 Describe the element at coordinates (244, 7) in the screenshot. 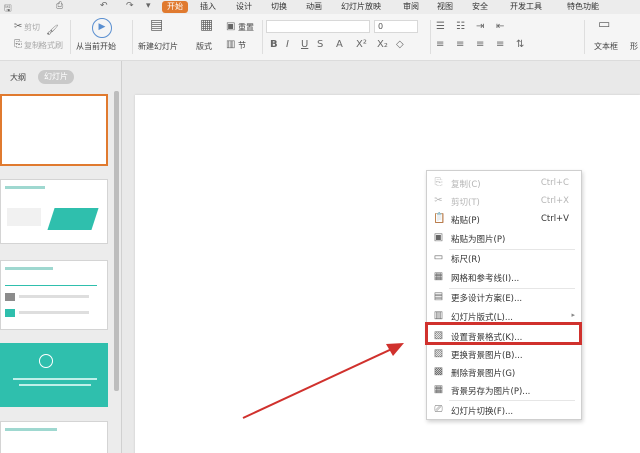

I see `tab-design: 设计` at that location.